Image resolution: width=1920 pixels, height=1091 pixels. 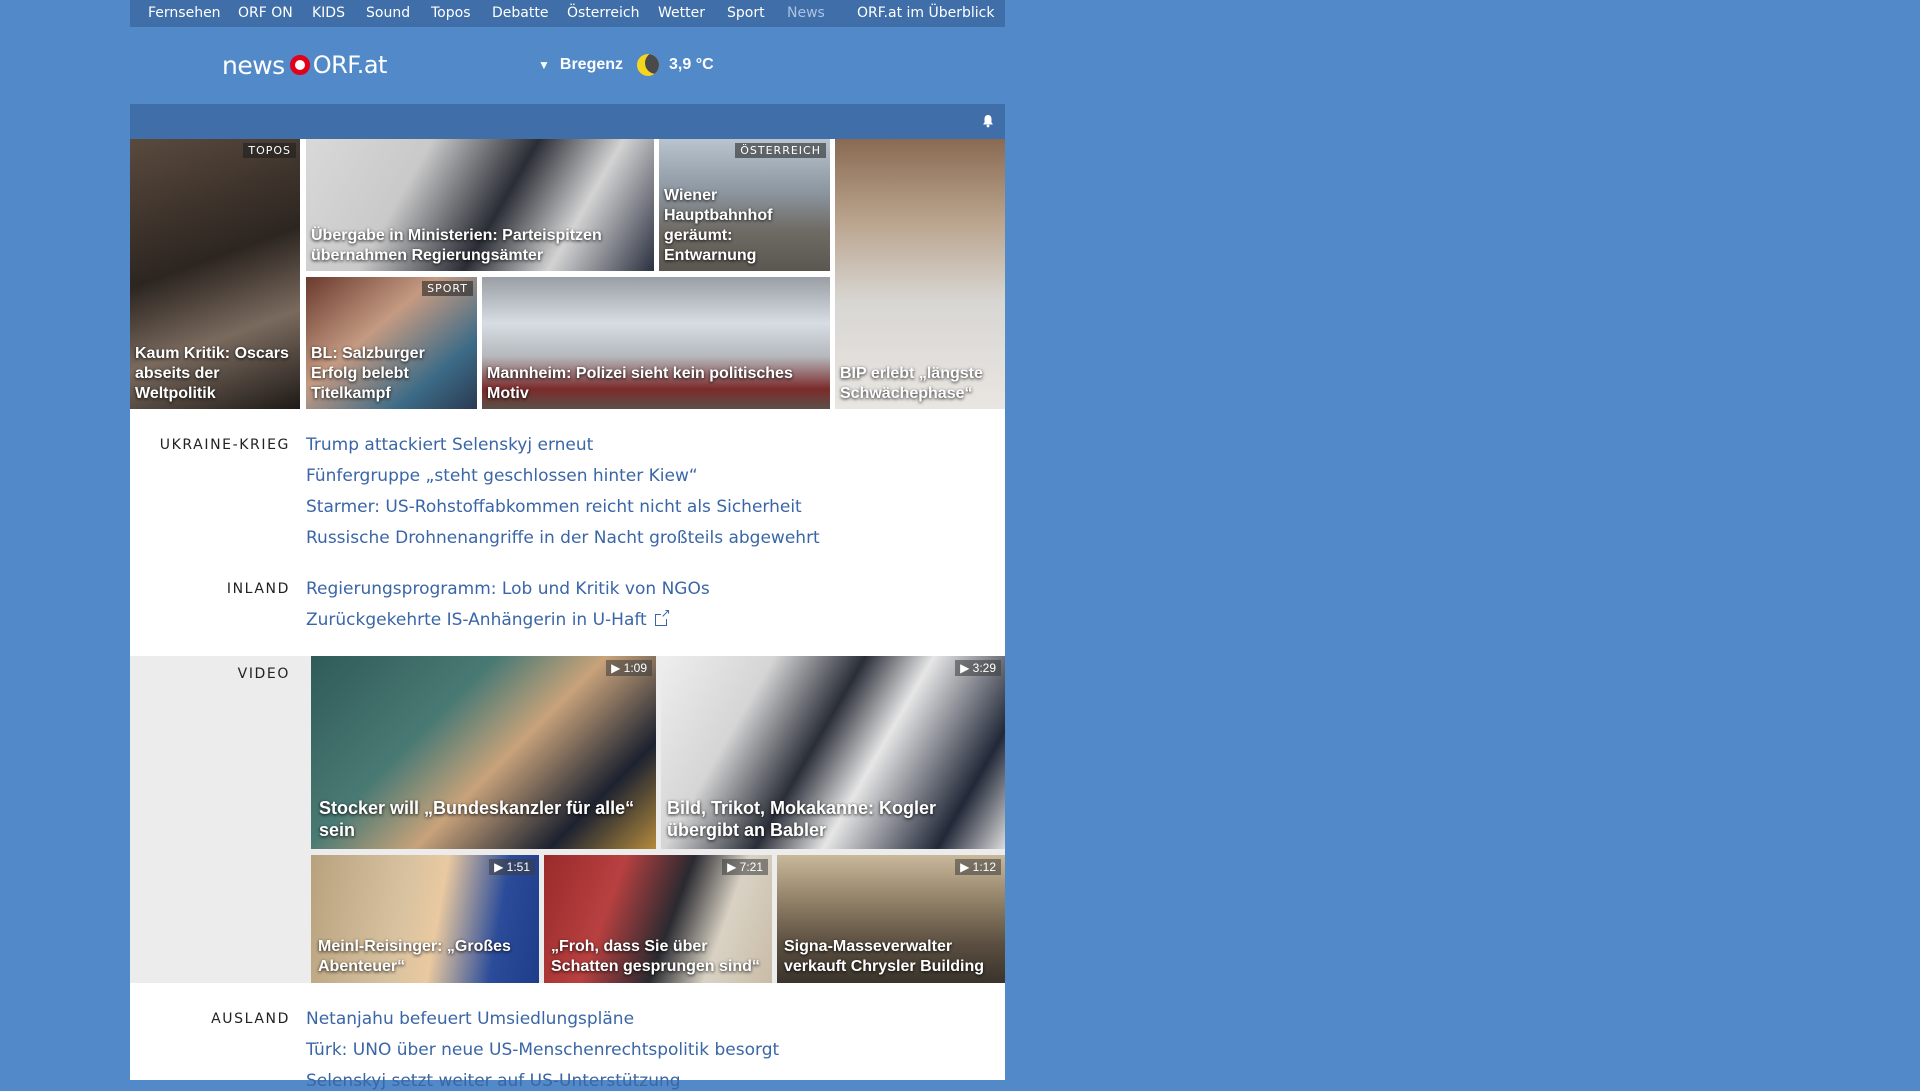 I want to click on nav-debatte: Debatte, so click(x=520, y=13).